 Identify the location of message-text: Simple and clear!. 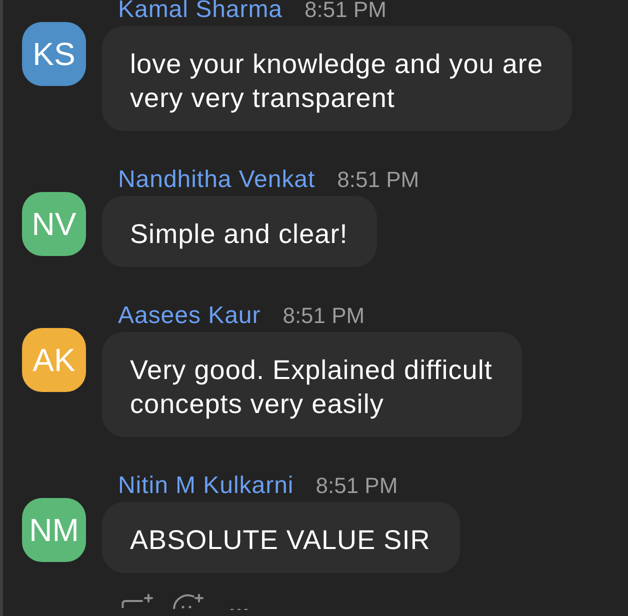
(239, 234).